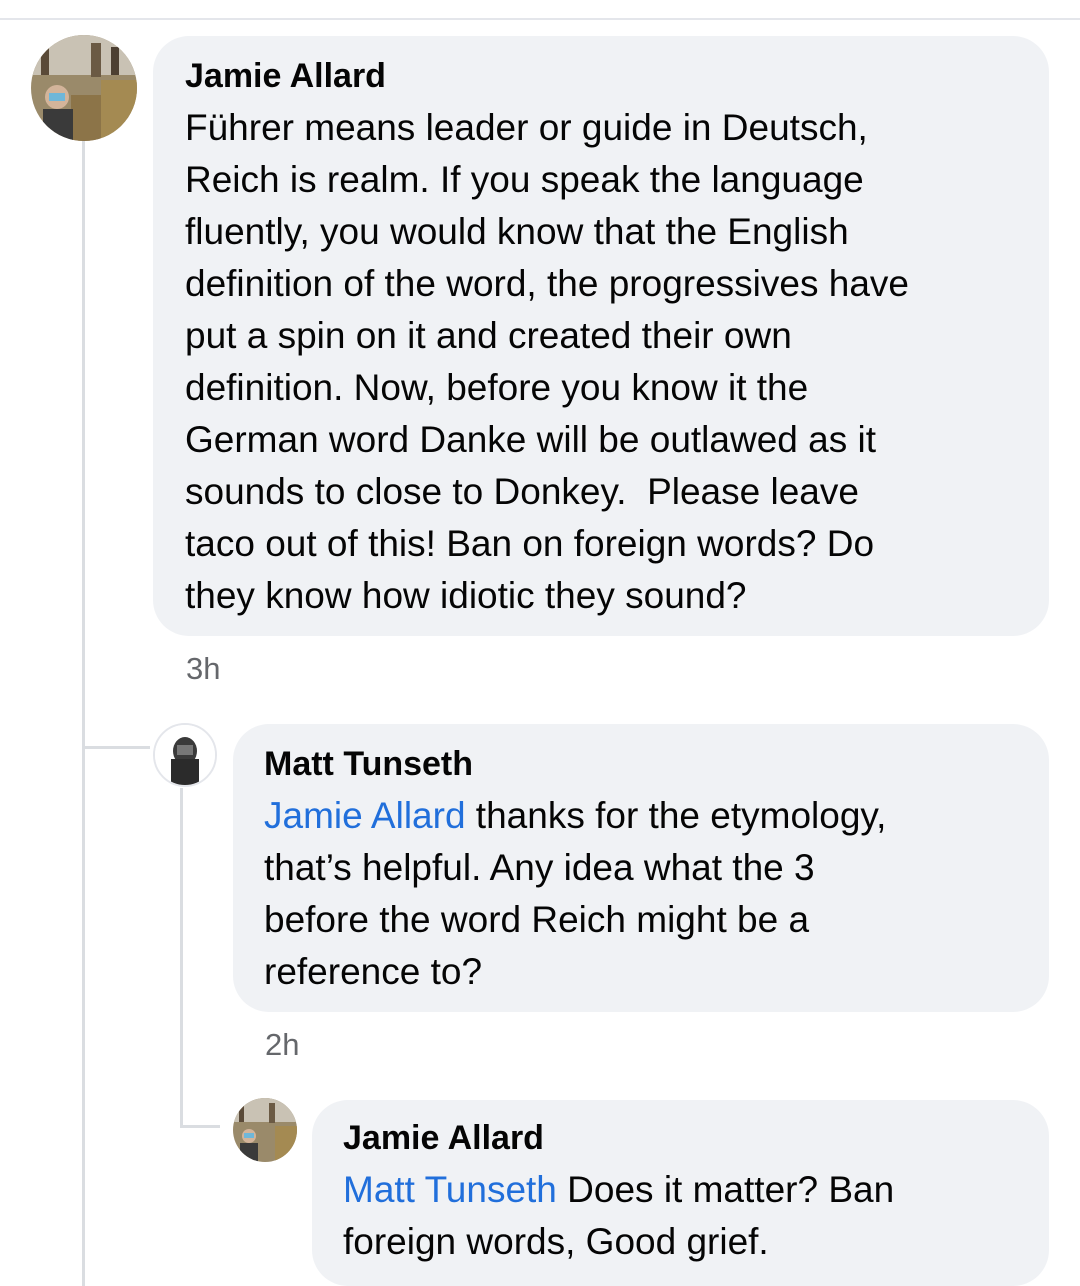 Image resolution: width=1080 pixels, height=1286 pixels. Describe the element at coordinates (450, 1189) in the screenshot. I see `mention-link: Matt Tunseth` at that location.